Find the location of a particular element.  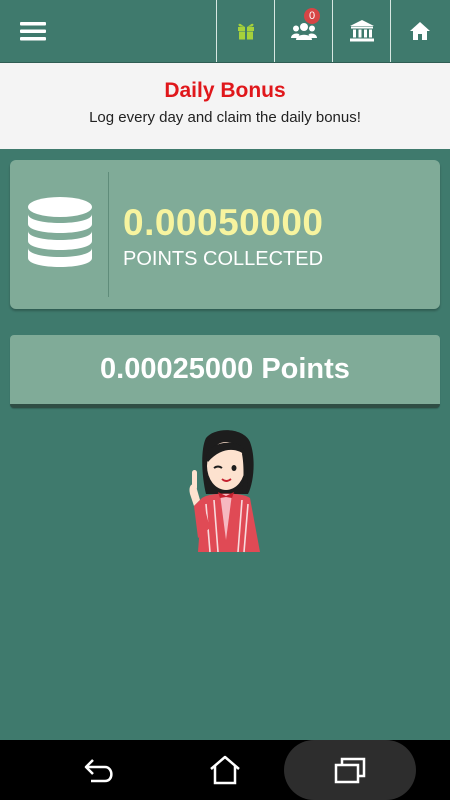

gift-icon is located at coordinates (245, 31).